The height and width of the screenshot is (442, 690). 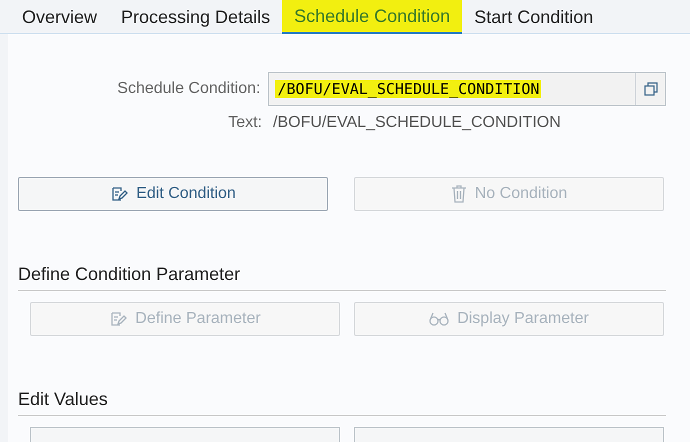 I want to click on copy-icon, so click(x=651, y=89).